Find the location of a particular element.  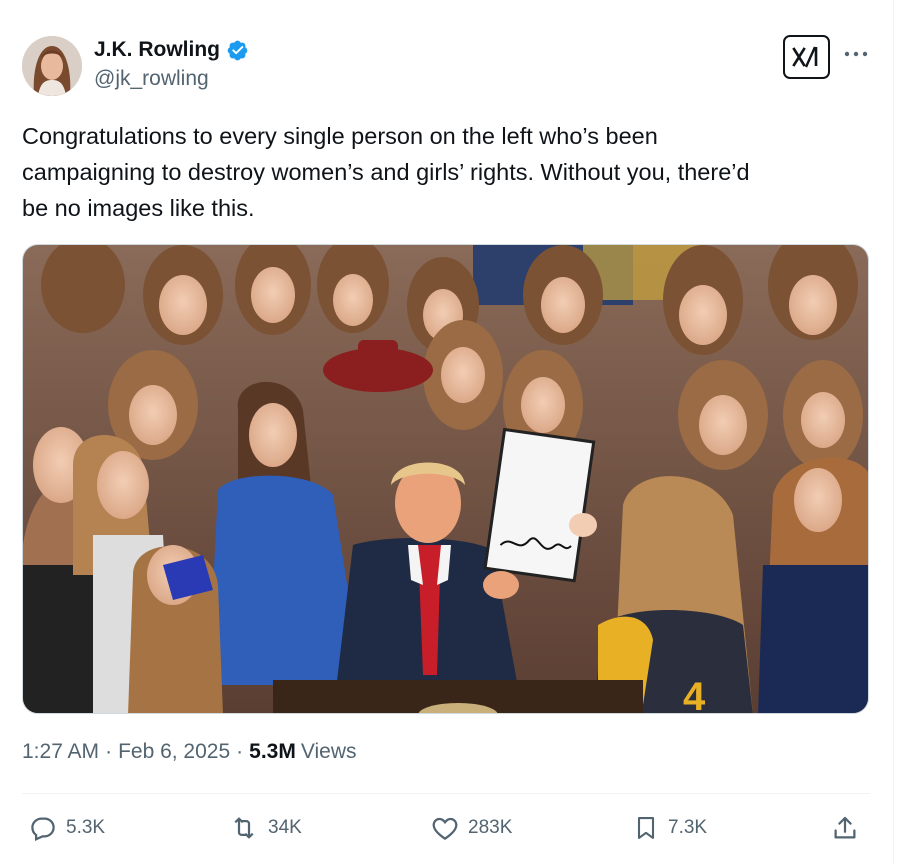

share-icon is located at coordinates (845, 827).